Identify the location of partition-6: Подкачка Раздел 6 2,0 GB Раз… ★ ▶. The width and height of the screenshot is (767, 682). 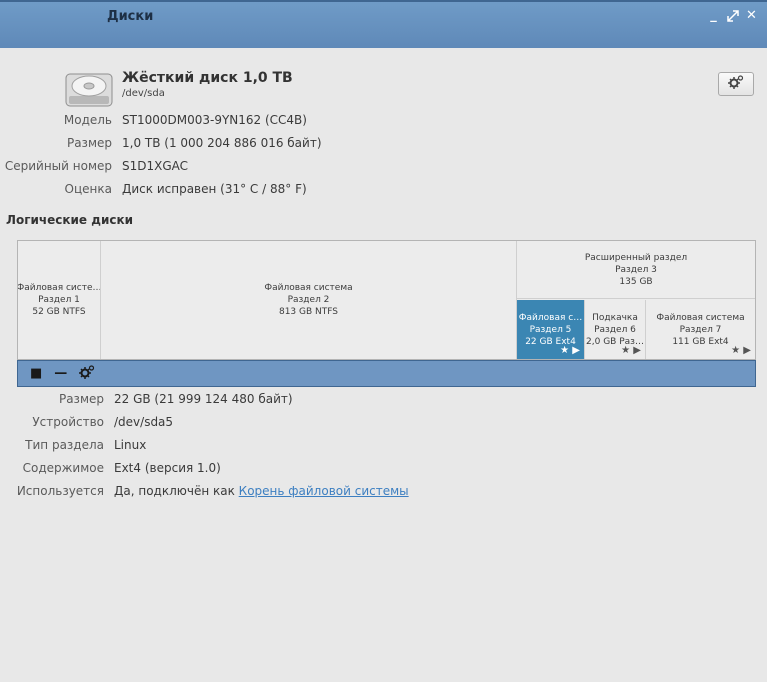
(615, 329).